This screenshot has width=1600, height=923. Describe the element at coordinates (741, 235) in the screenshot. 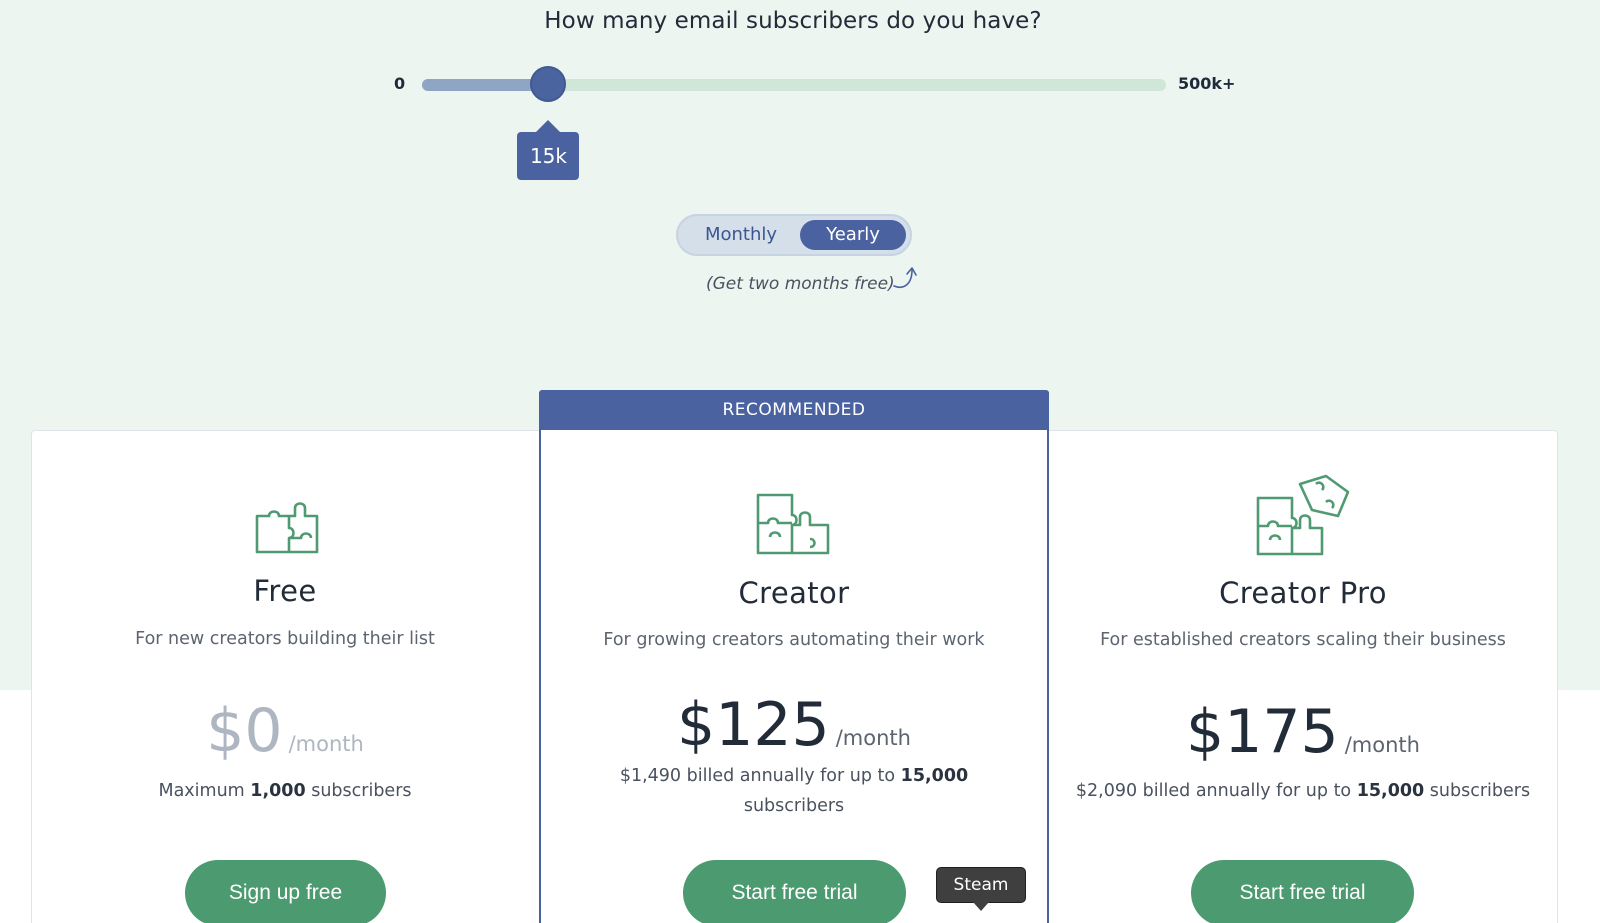

I see `toggle-monthly: Monthly` at that location.